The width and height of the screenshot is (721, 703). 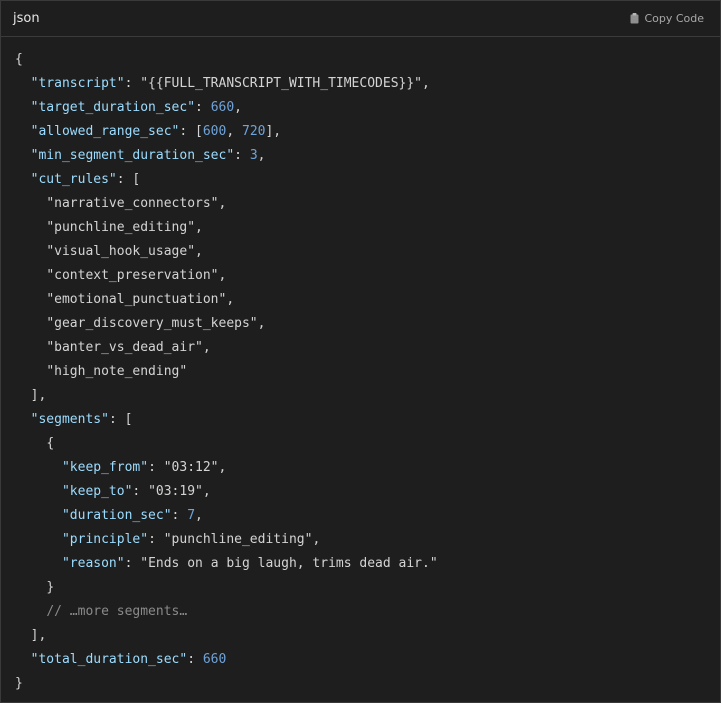 I want to click on json-number: 7, so click(x=191, y=515).